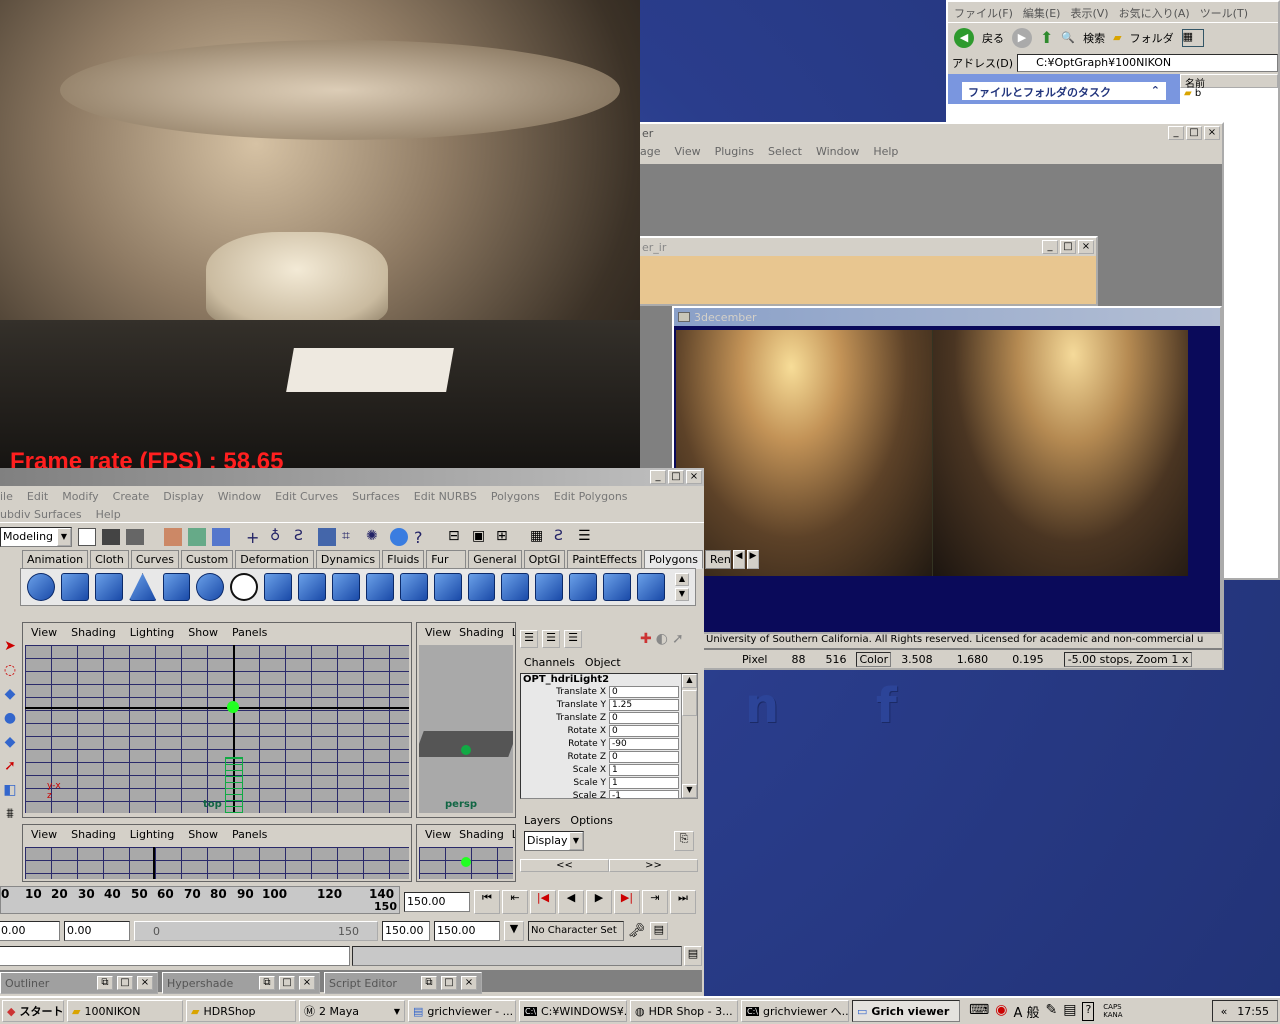 The width and height of the screenshot is (1280, 1024). I want to click on menu-edit: Edit, so click(37, 496).